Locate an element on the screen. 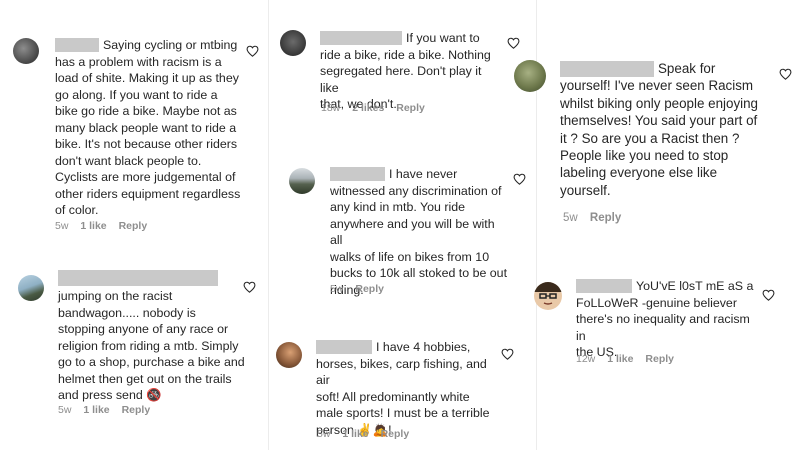 The image size is (800, 450). comment-time: 12w is located at coordinates (586, 359).